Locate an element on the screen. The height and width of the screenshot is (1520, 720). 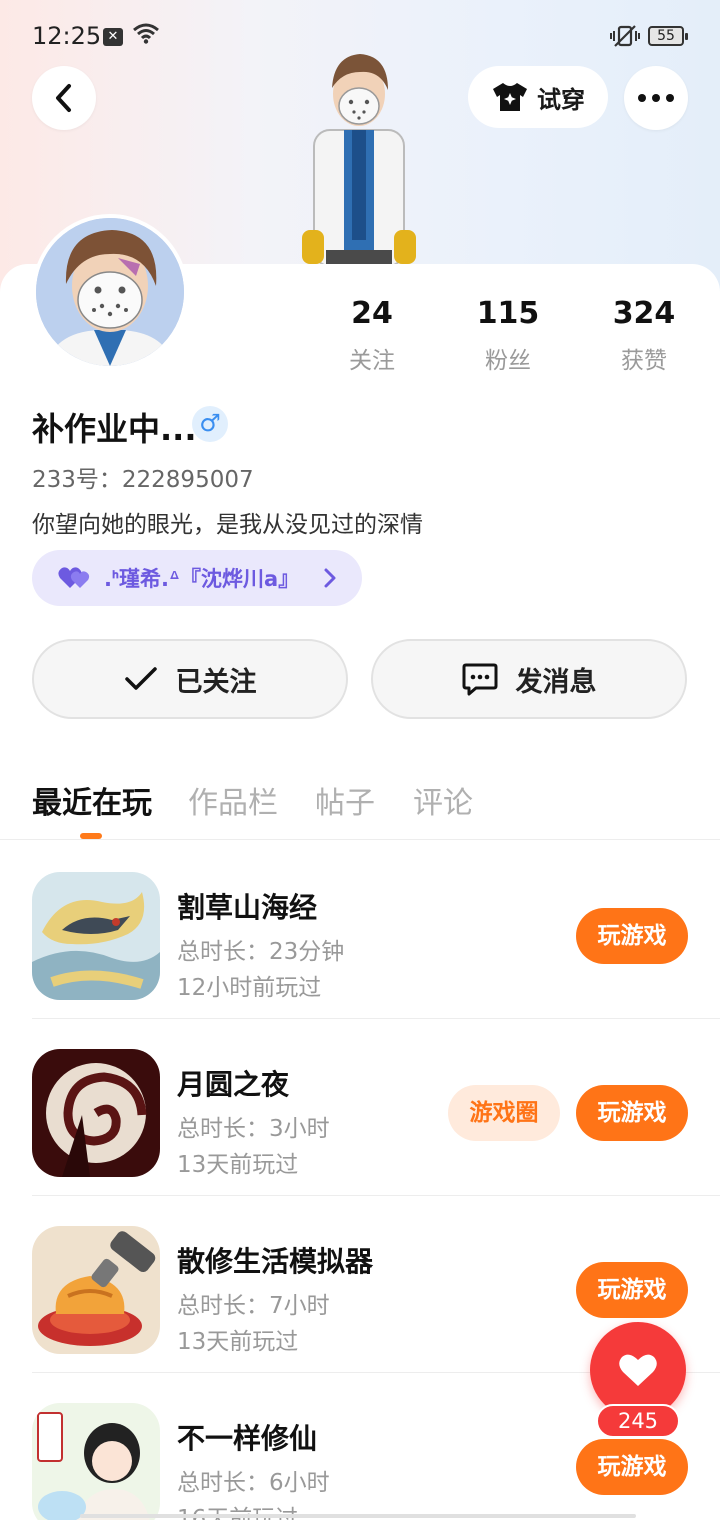
avatar-image is located at coordinates (110, 292).